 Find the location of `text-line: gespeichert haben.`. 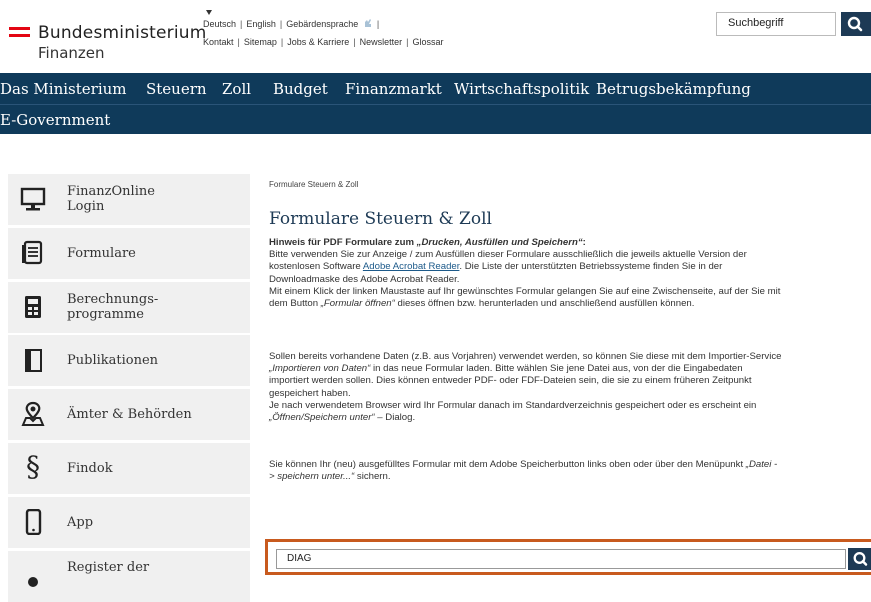

text-line: gespeichert haben. is located at coordinates (310, 393).